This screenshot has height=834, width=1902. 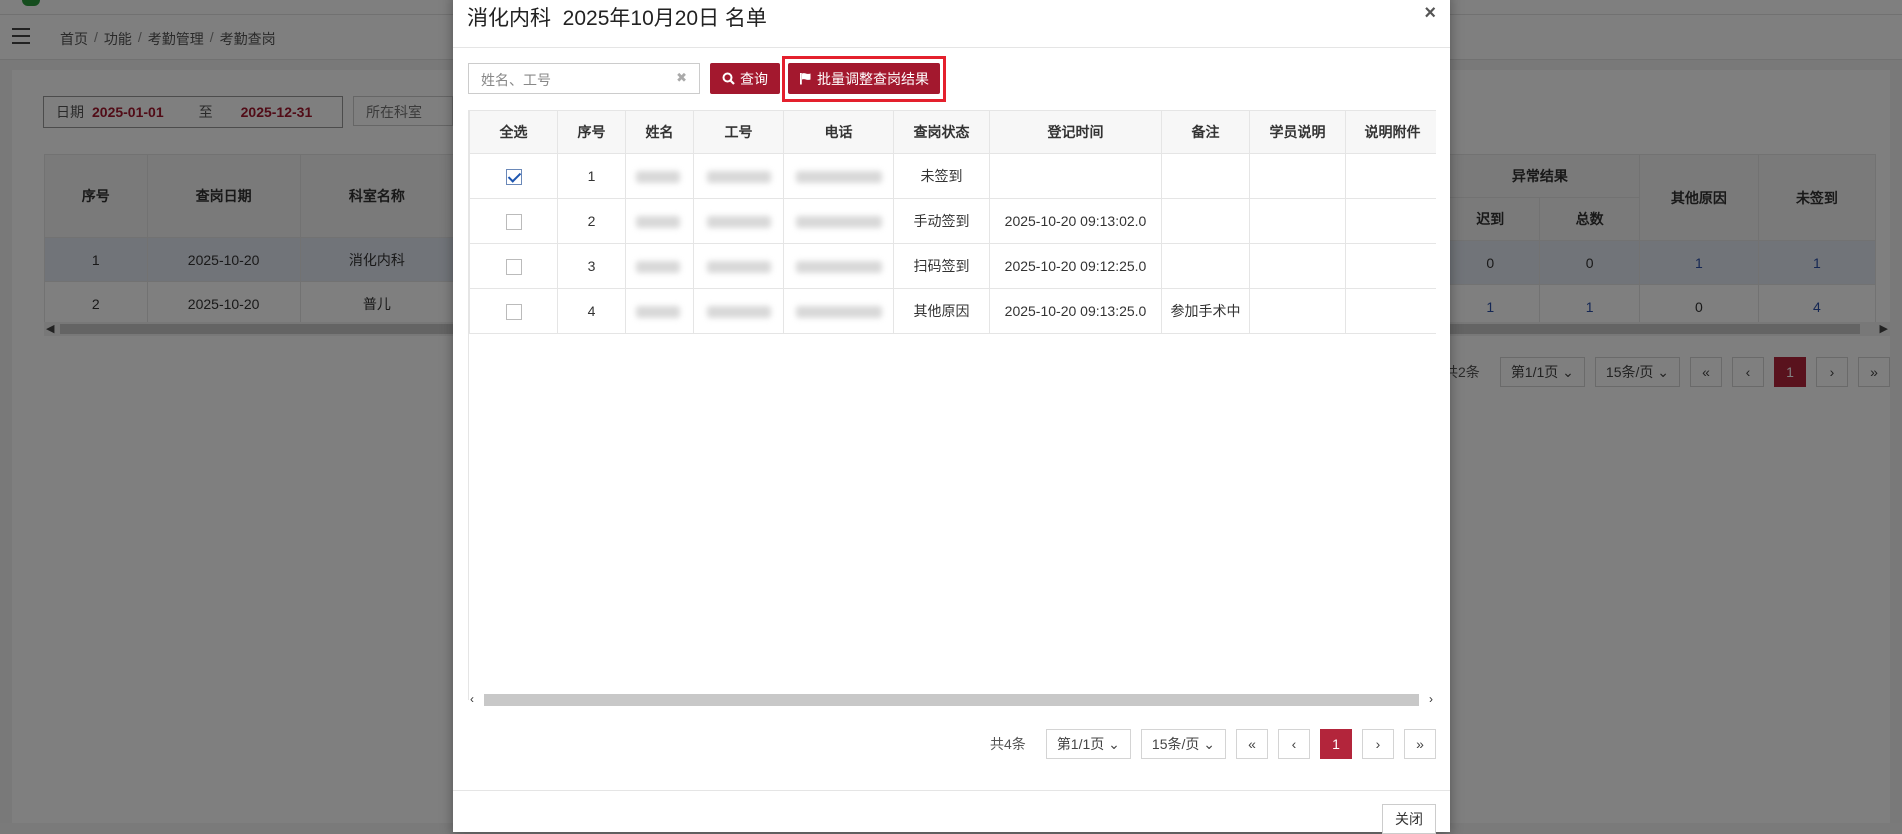 I want to click on search-icon, so click(x=728, y=78).